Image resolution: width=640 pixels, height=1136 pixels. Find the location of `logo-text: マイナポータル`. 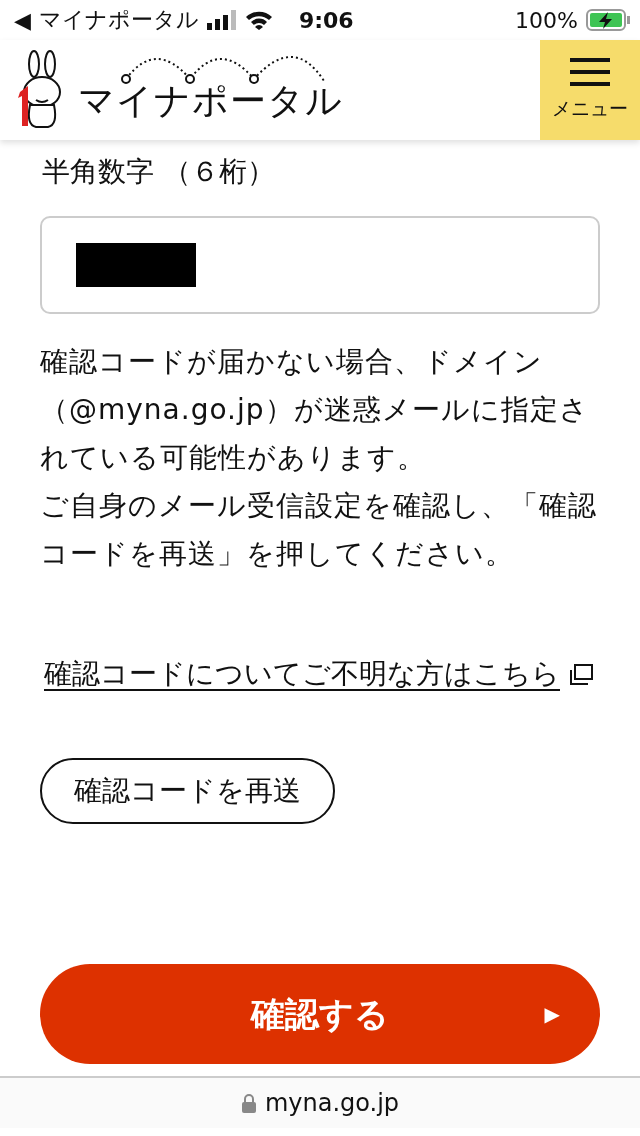

logo-text: マイナポータル is located at coordinates (210, 90).